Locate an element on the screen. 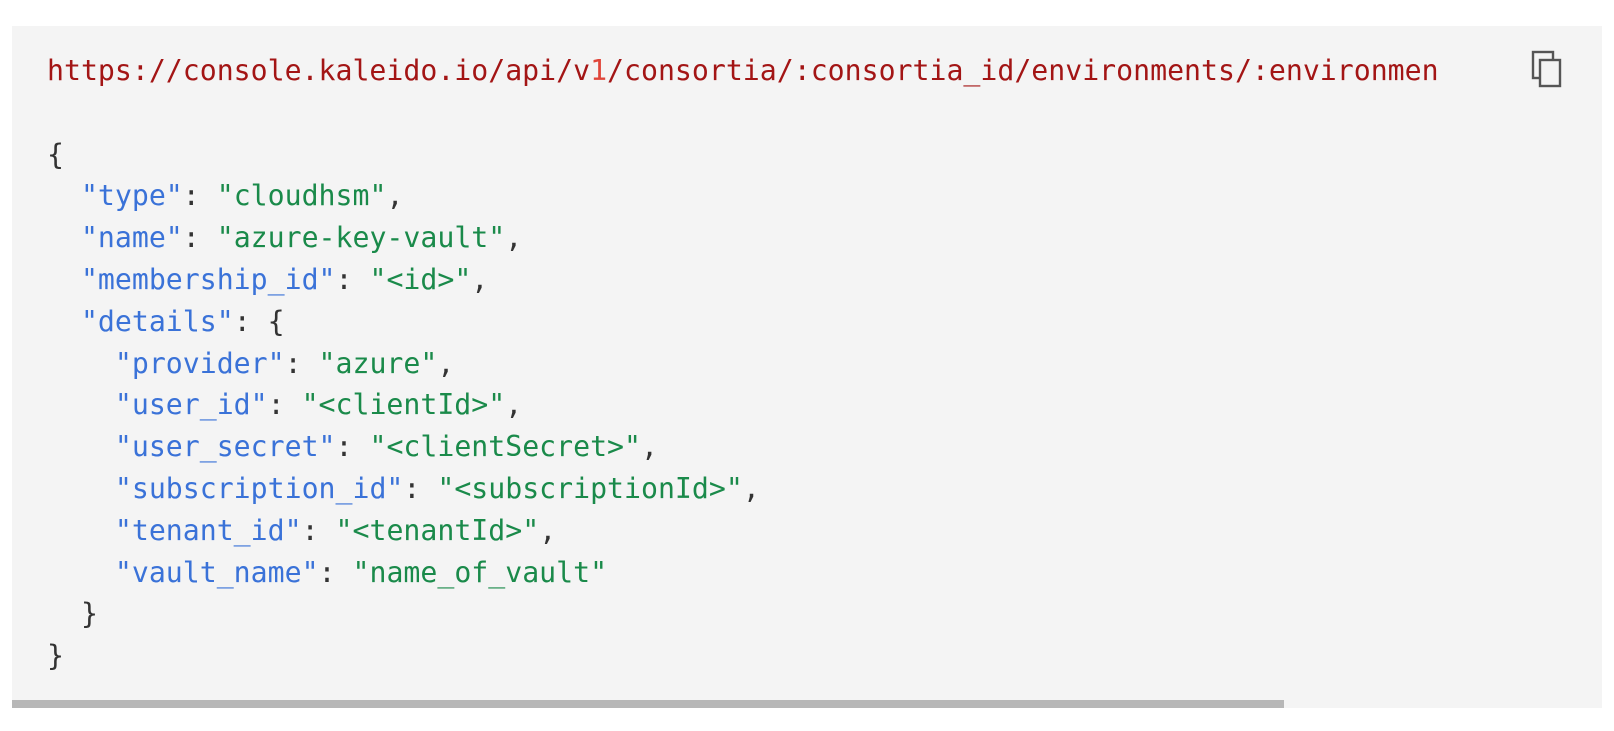  json-value: "azure" is located at coordinates (378, 363).